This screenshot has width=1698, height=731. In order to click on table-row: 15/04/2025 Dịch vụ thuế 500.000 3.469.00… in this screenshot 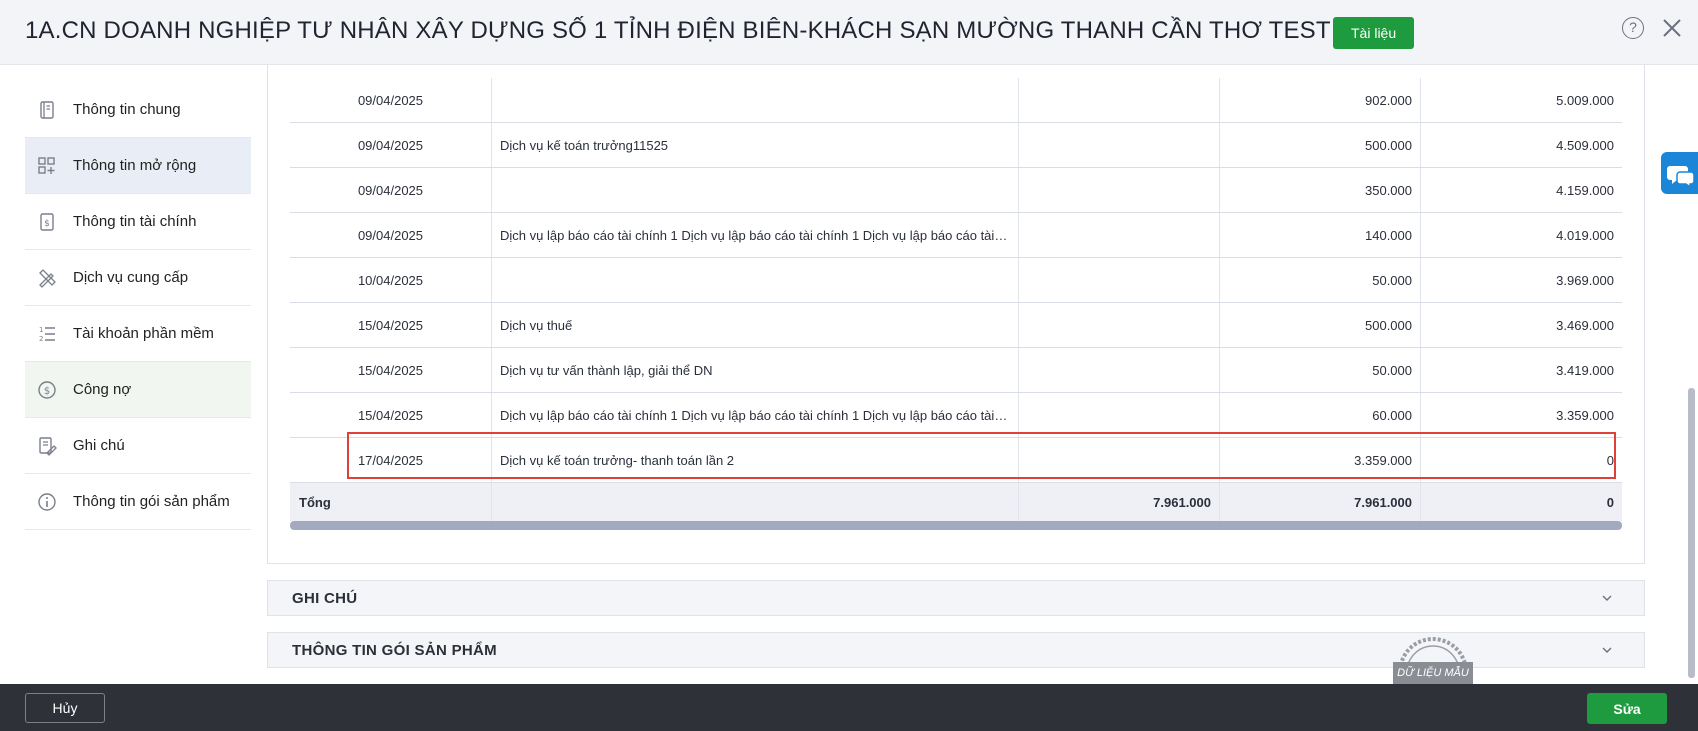, I will do `click(956, 325)`.